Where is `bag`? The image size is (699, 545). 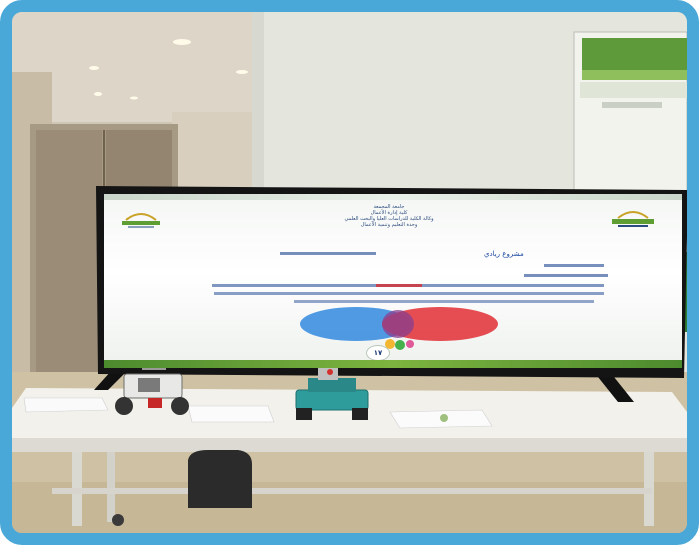
bag is located at coordinates (220, 479).